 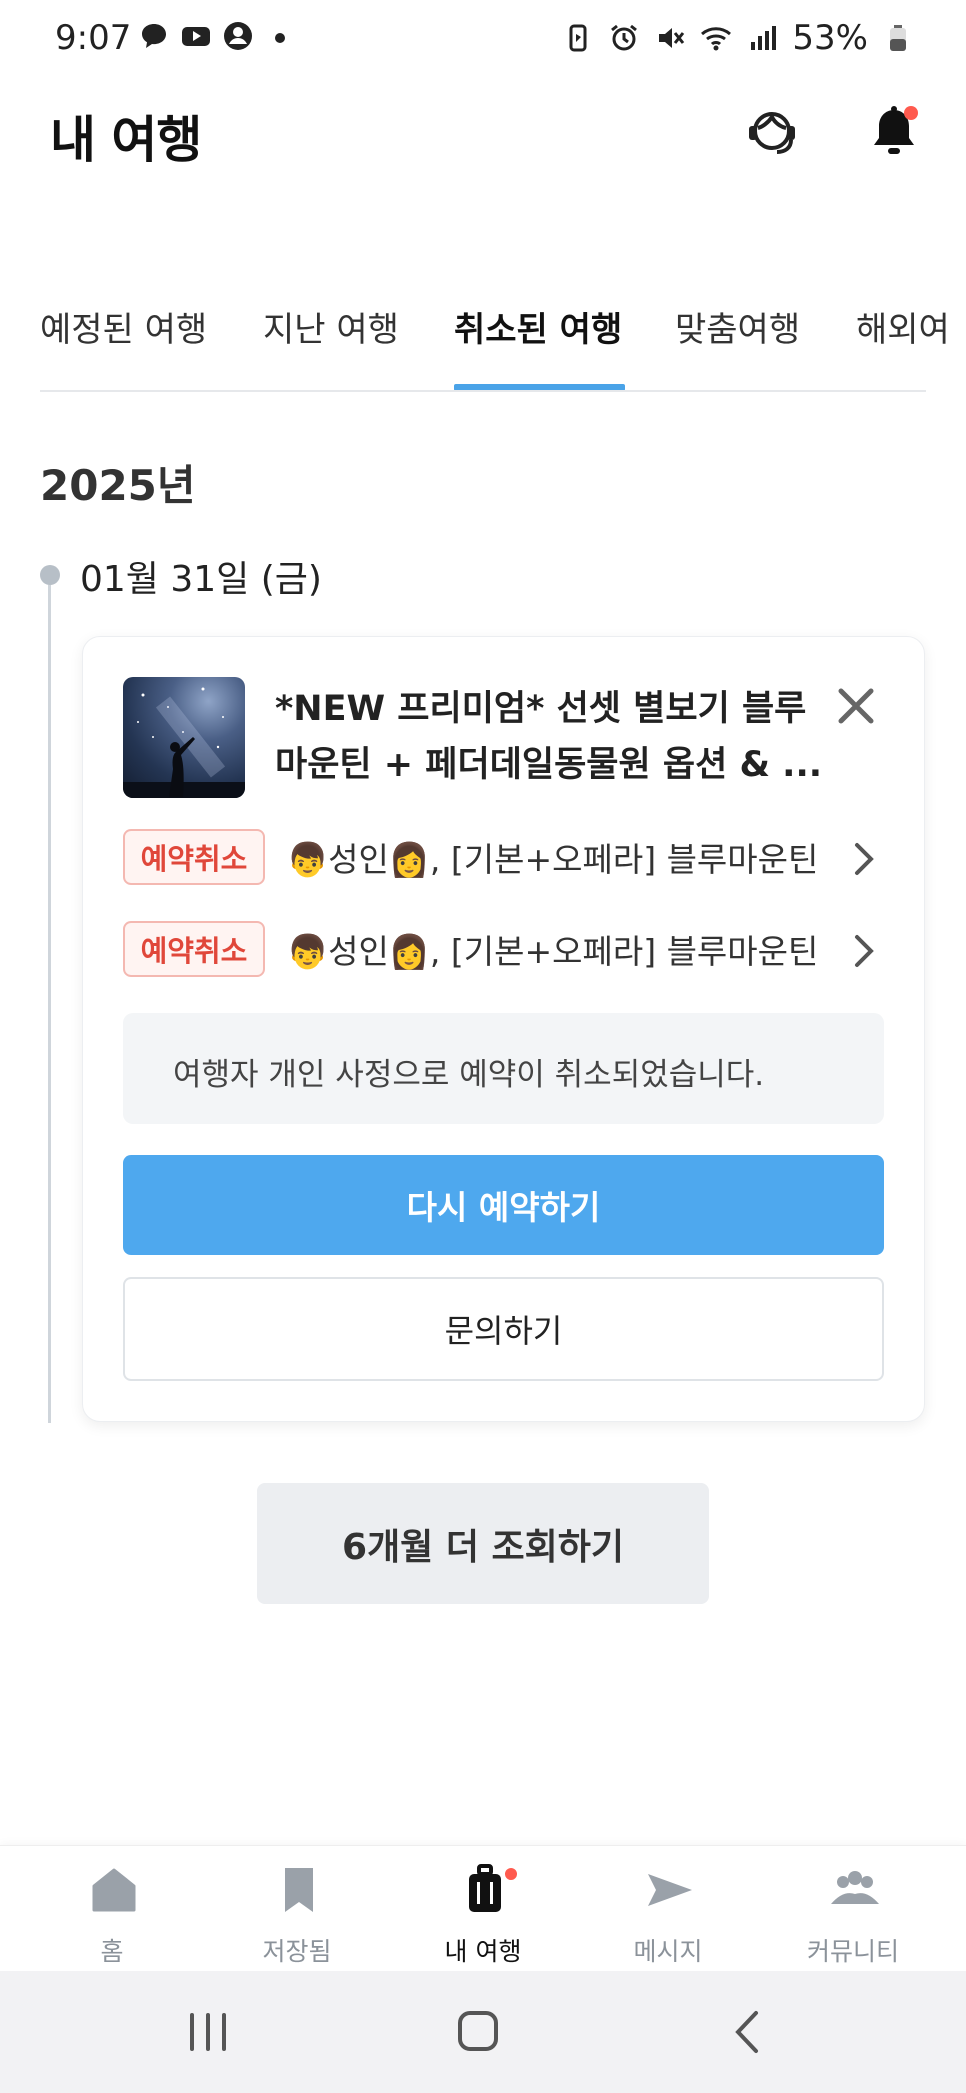 What do you see at coordinates (503, 1329) in the screenshot?
I see `inquiry-button: 문의하기` at bounding box center [503, 1329].